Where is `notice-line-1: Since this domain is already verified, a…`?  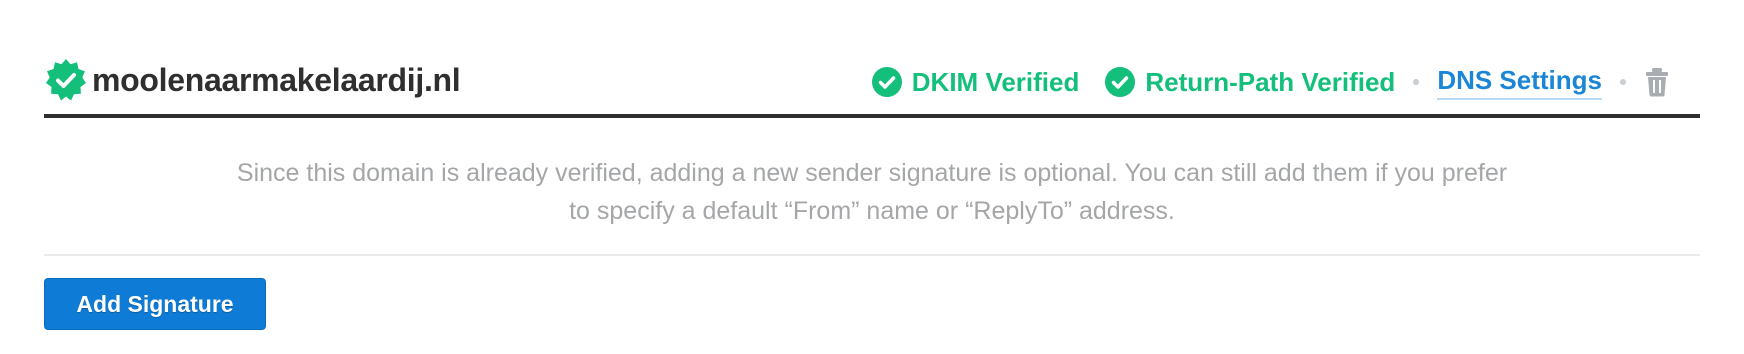
notice-line-1: Since this domain is already verified, a… is located at coordinates (872, 173).